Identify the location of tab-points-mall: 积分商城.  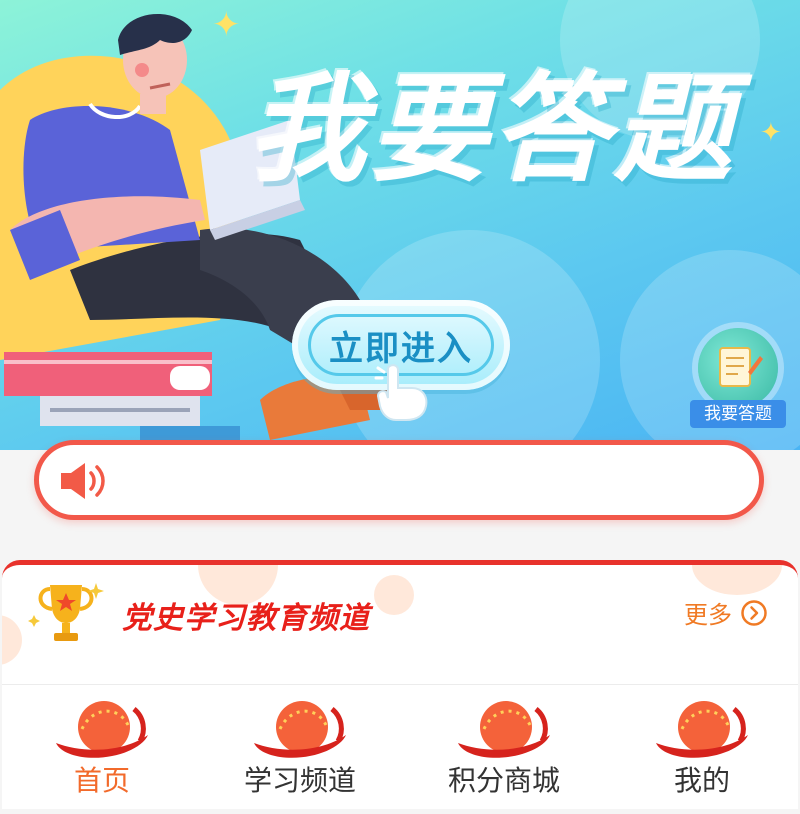
(504, 747).